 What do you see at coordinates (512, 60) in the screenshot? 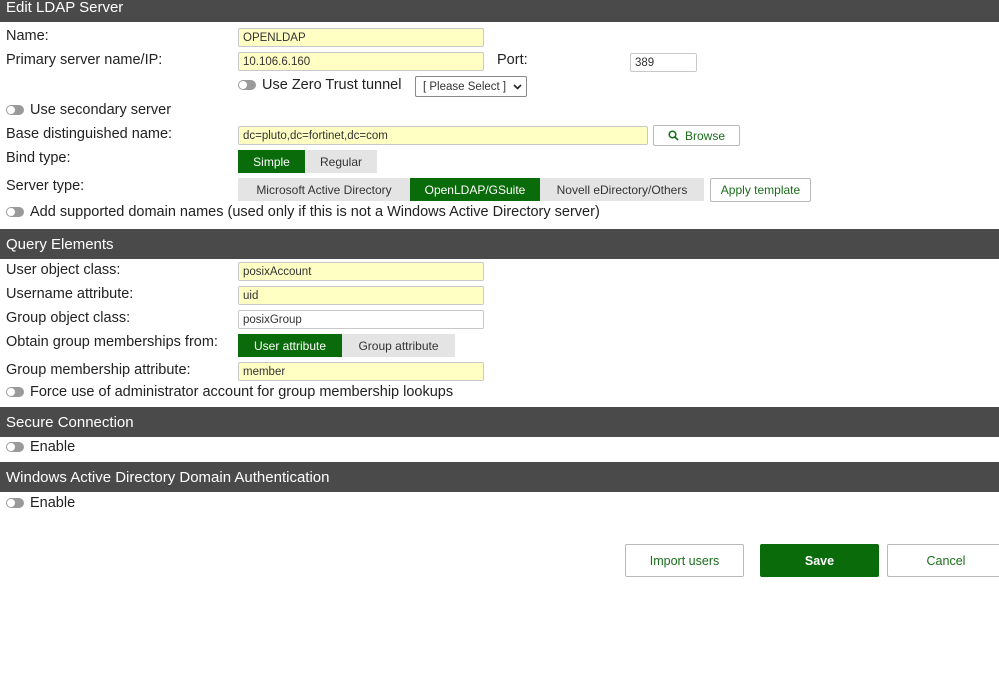
I see `port-label: Port:` at bounding box center [512, 60].